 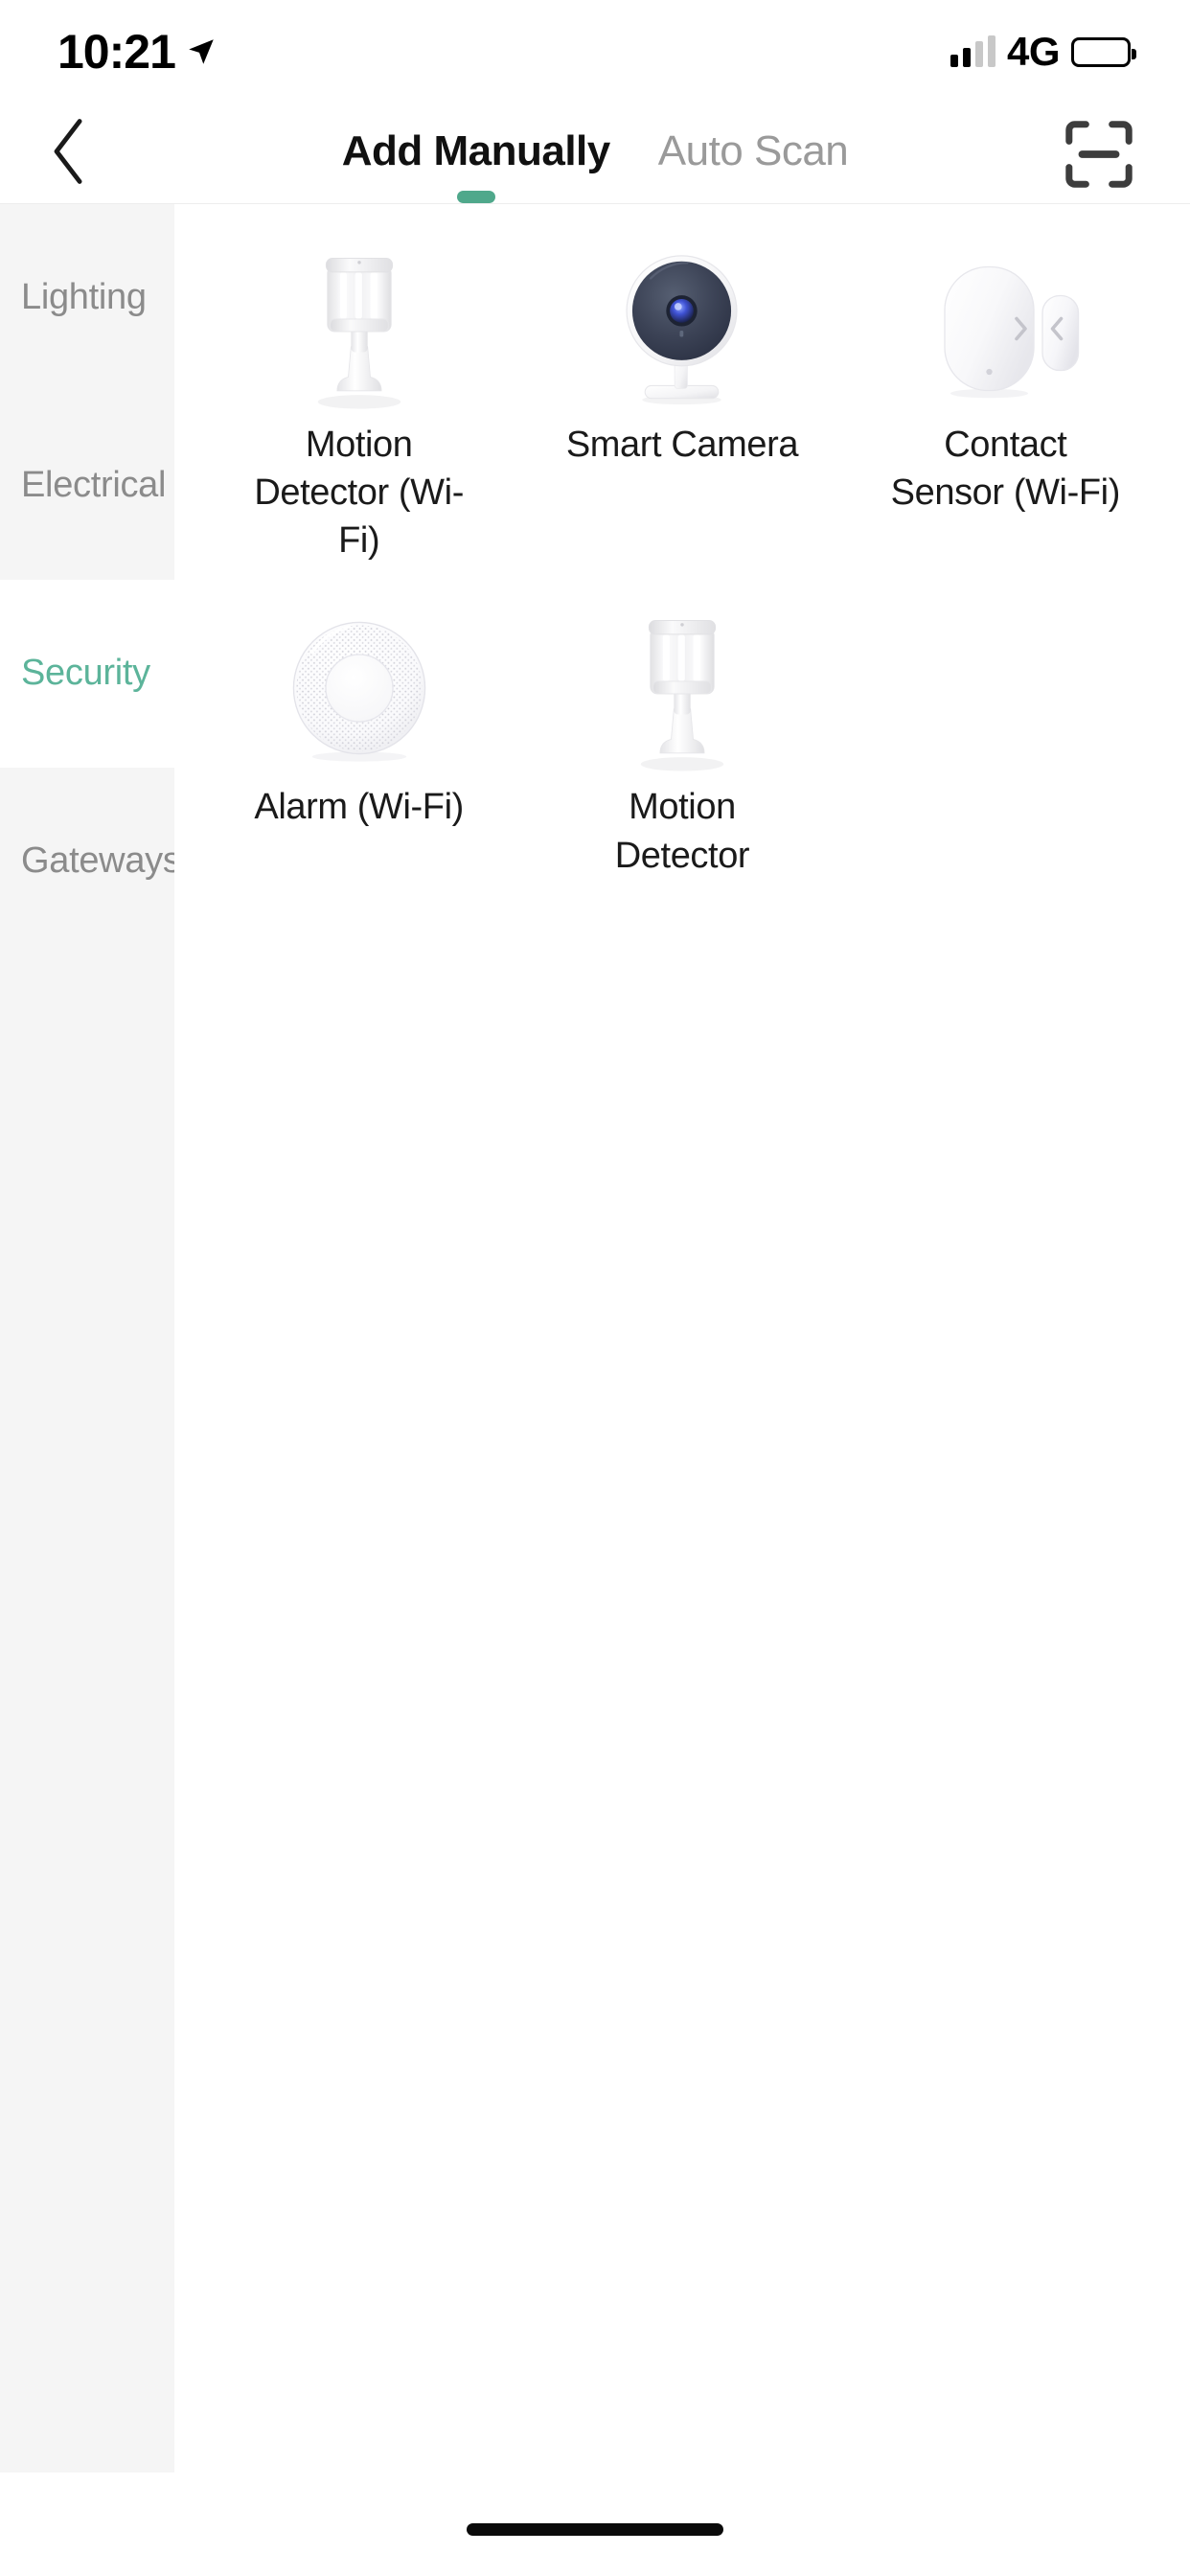 I want to click on sidebar-item-electrical-label: Electrical, so click(x=94, y=485).